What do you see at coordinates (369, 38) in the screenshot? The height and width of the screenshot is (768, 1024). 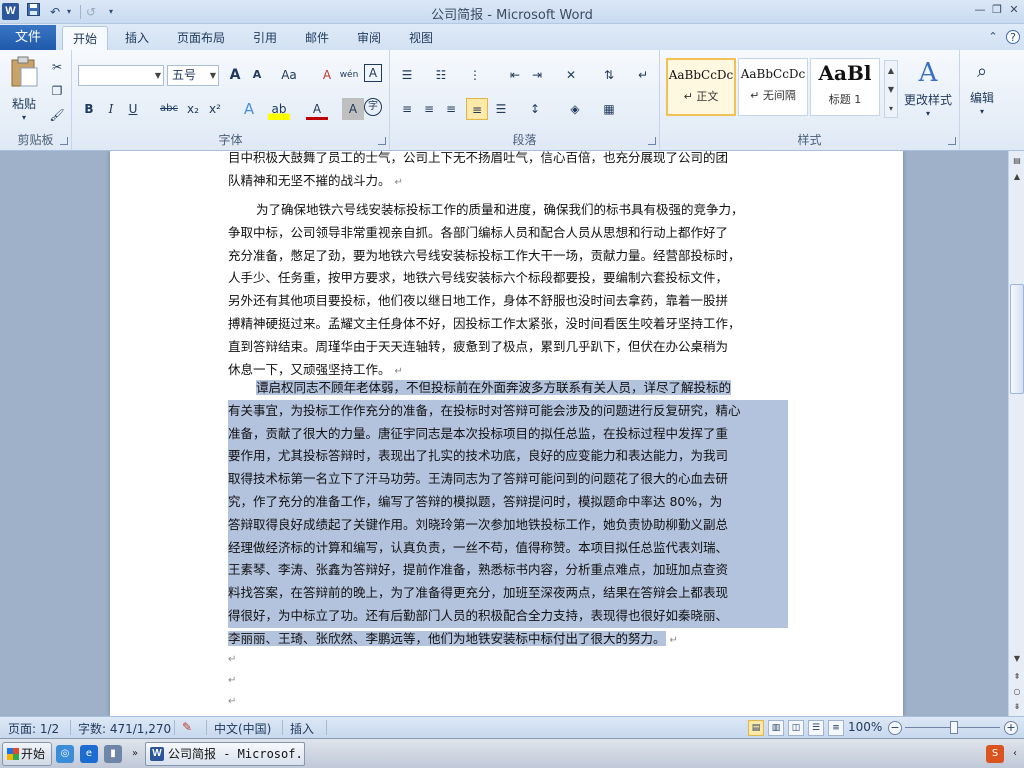 I see `tab-review: 审阅` at bounding box center [369, 38].